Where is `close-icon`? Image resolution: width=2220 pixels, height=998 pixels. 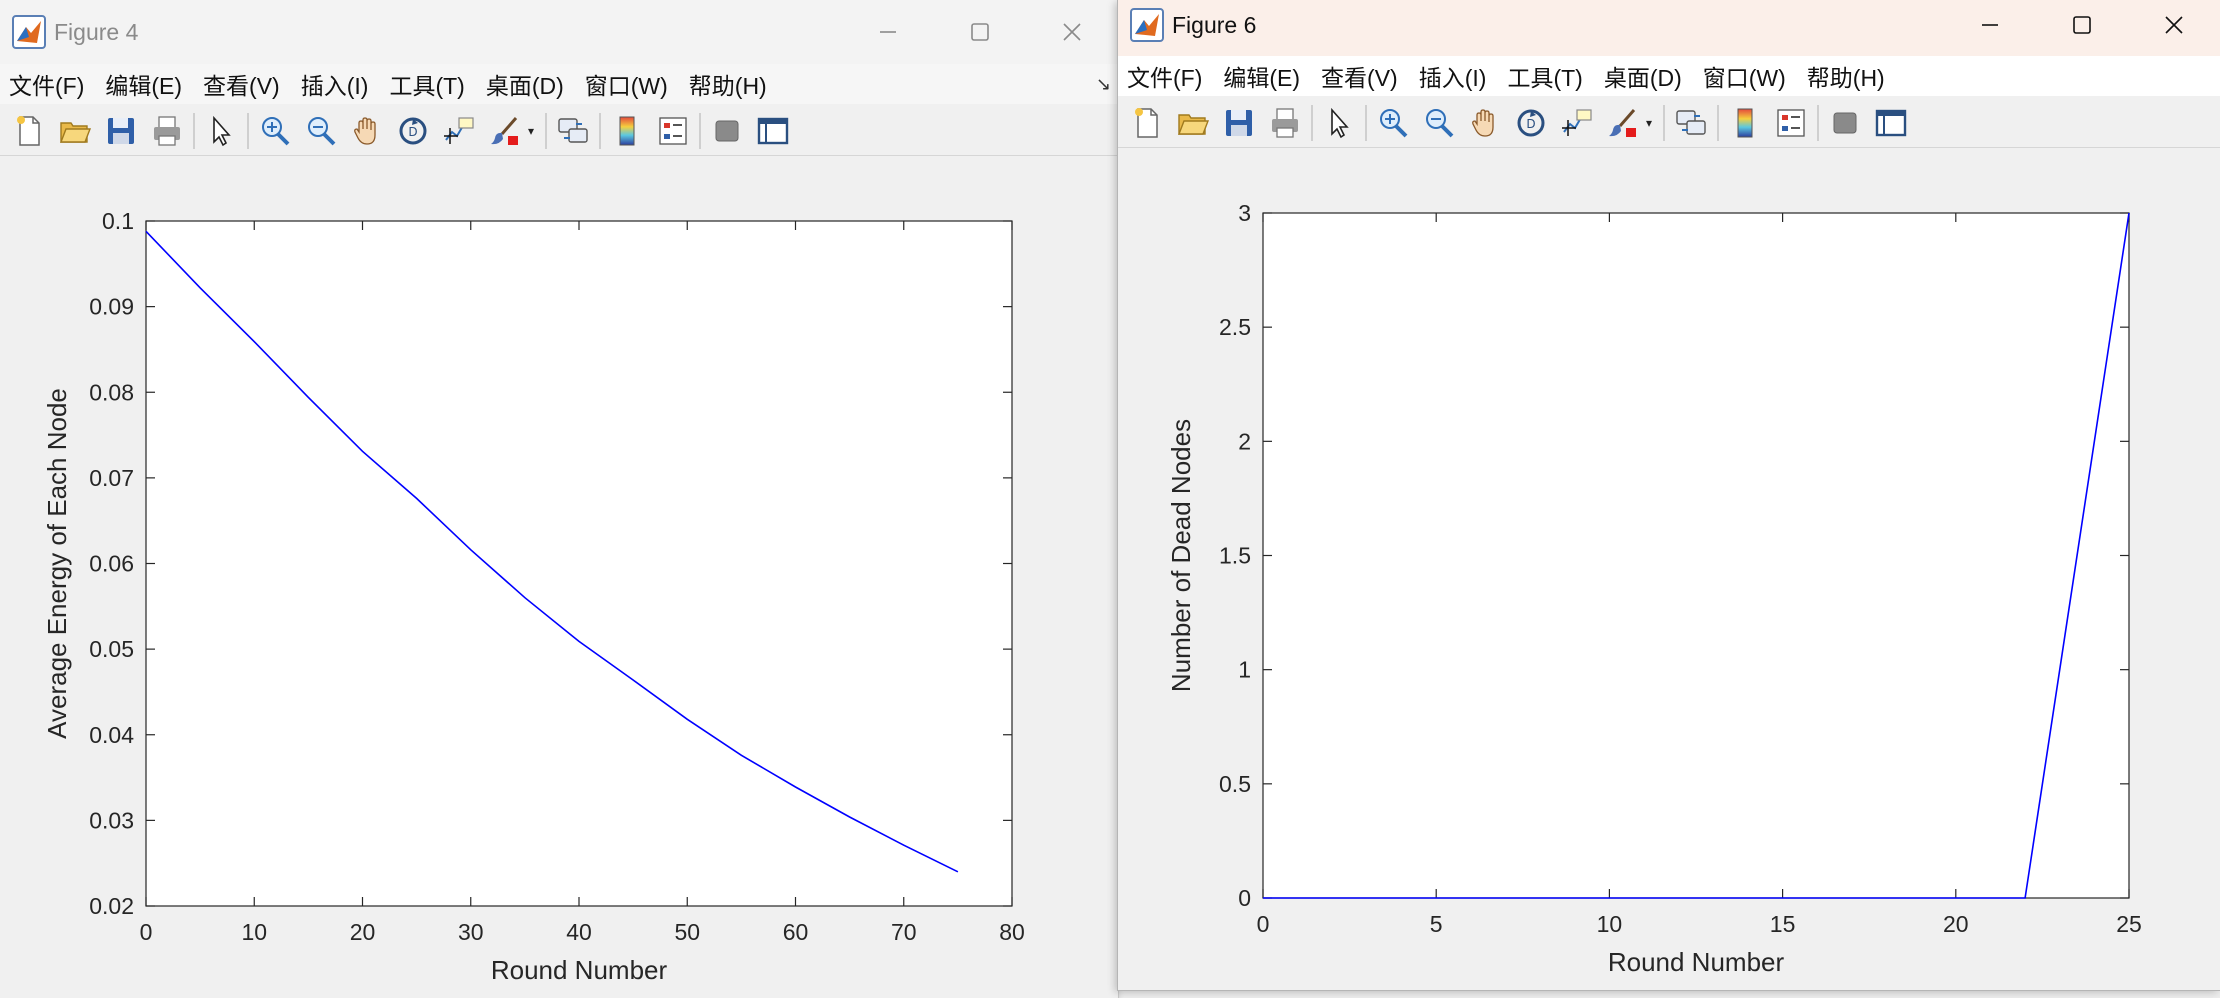 close-icon is located at coordinates (2174, 25).